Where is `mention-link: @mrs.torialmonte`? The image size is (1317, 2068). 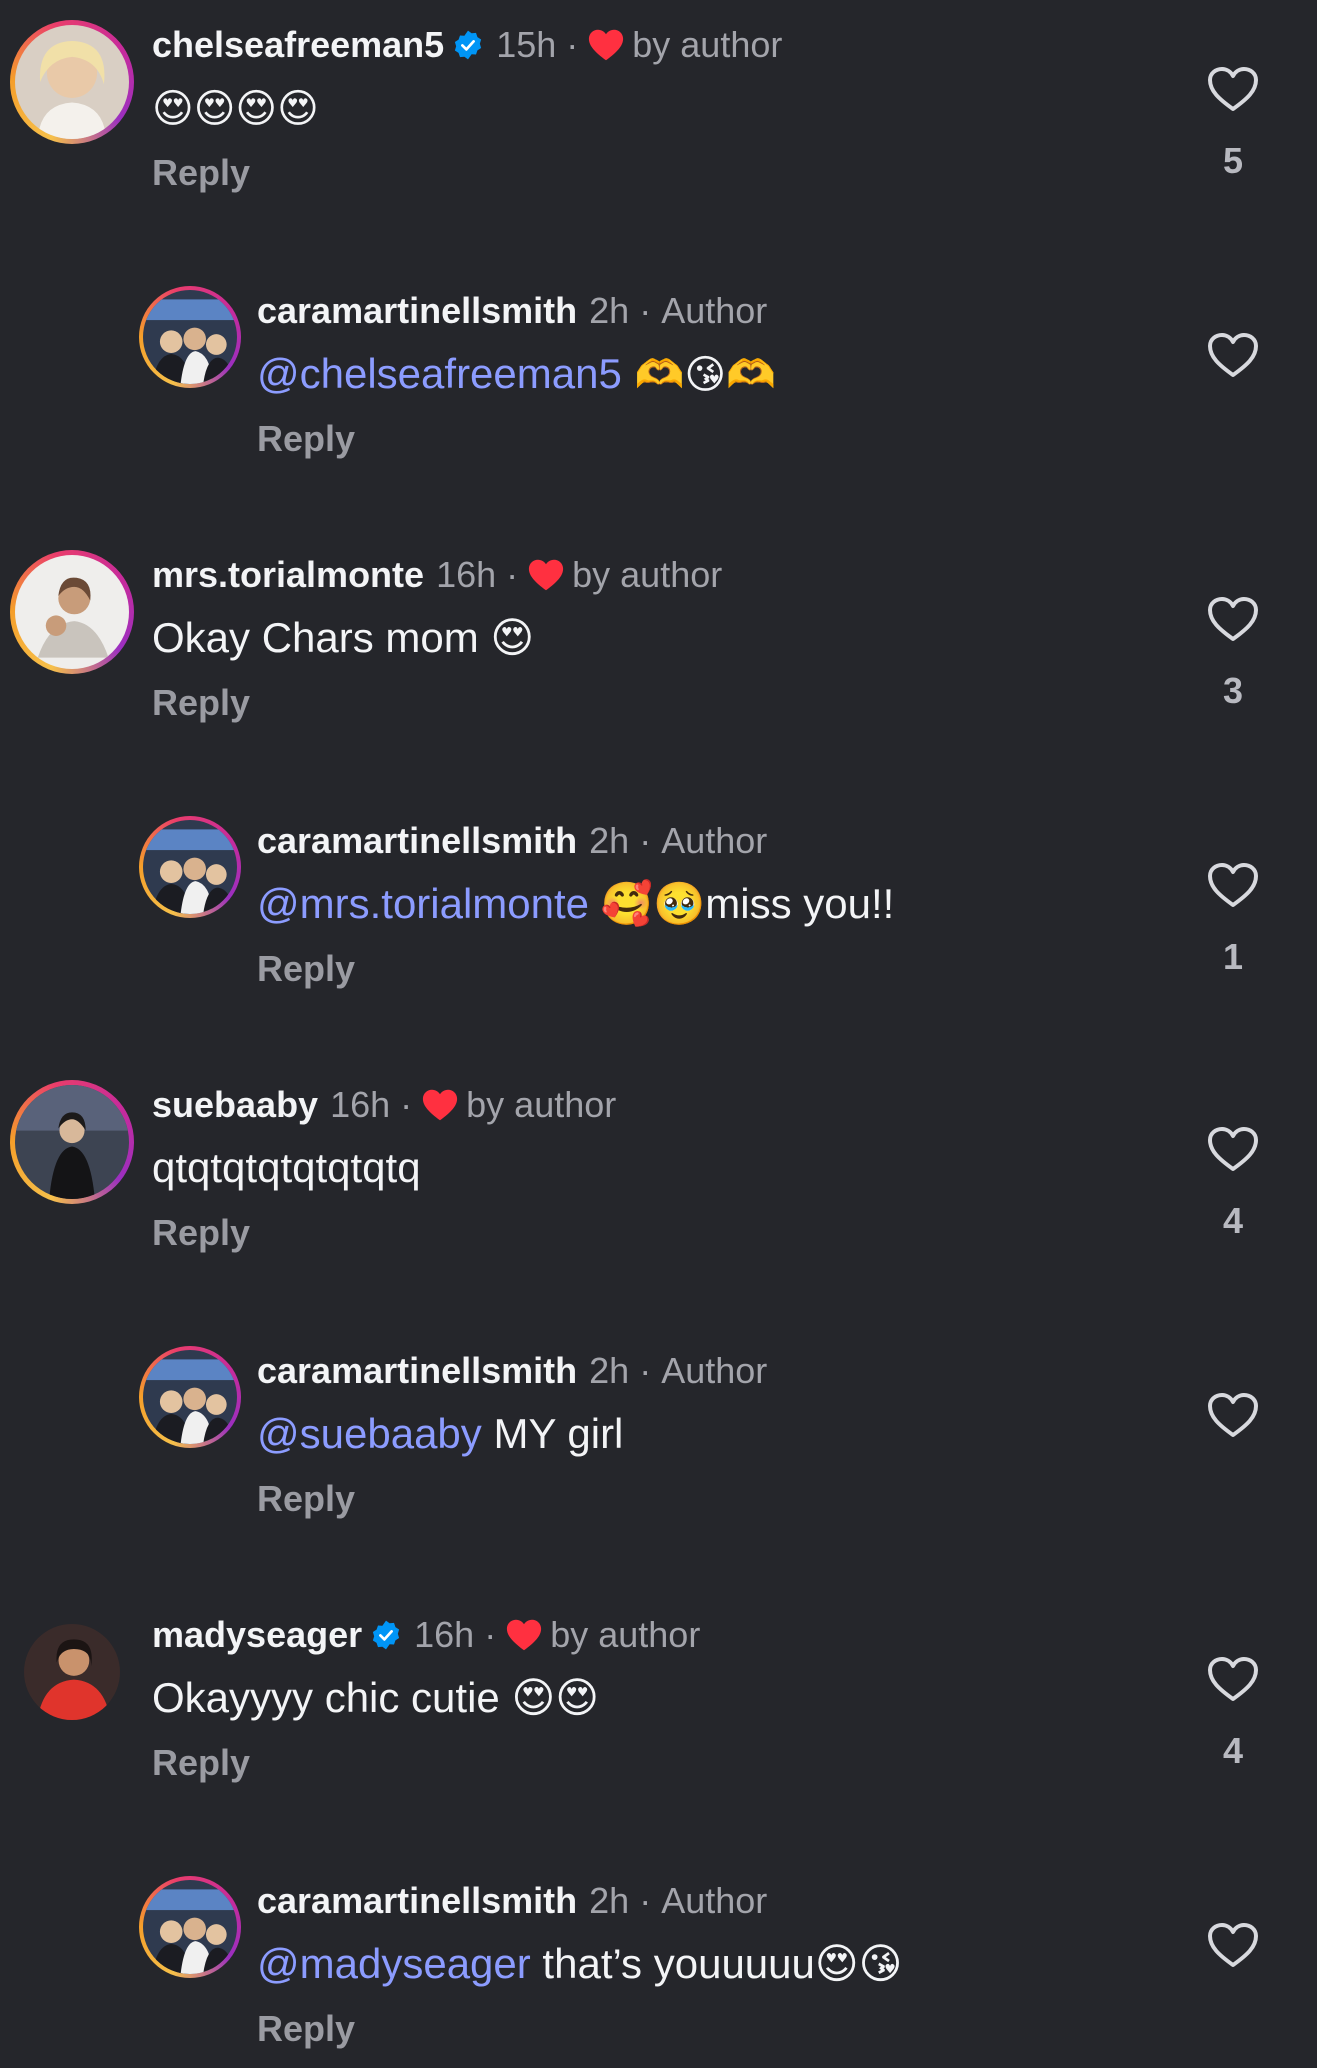 mention-link: @mrs.torialmonte is located at coordinates (423, 903).